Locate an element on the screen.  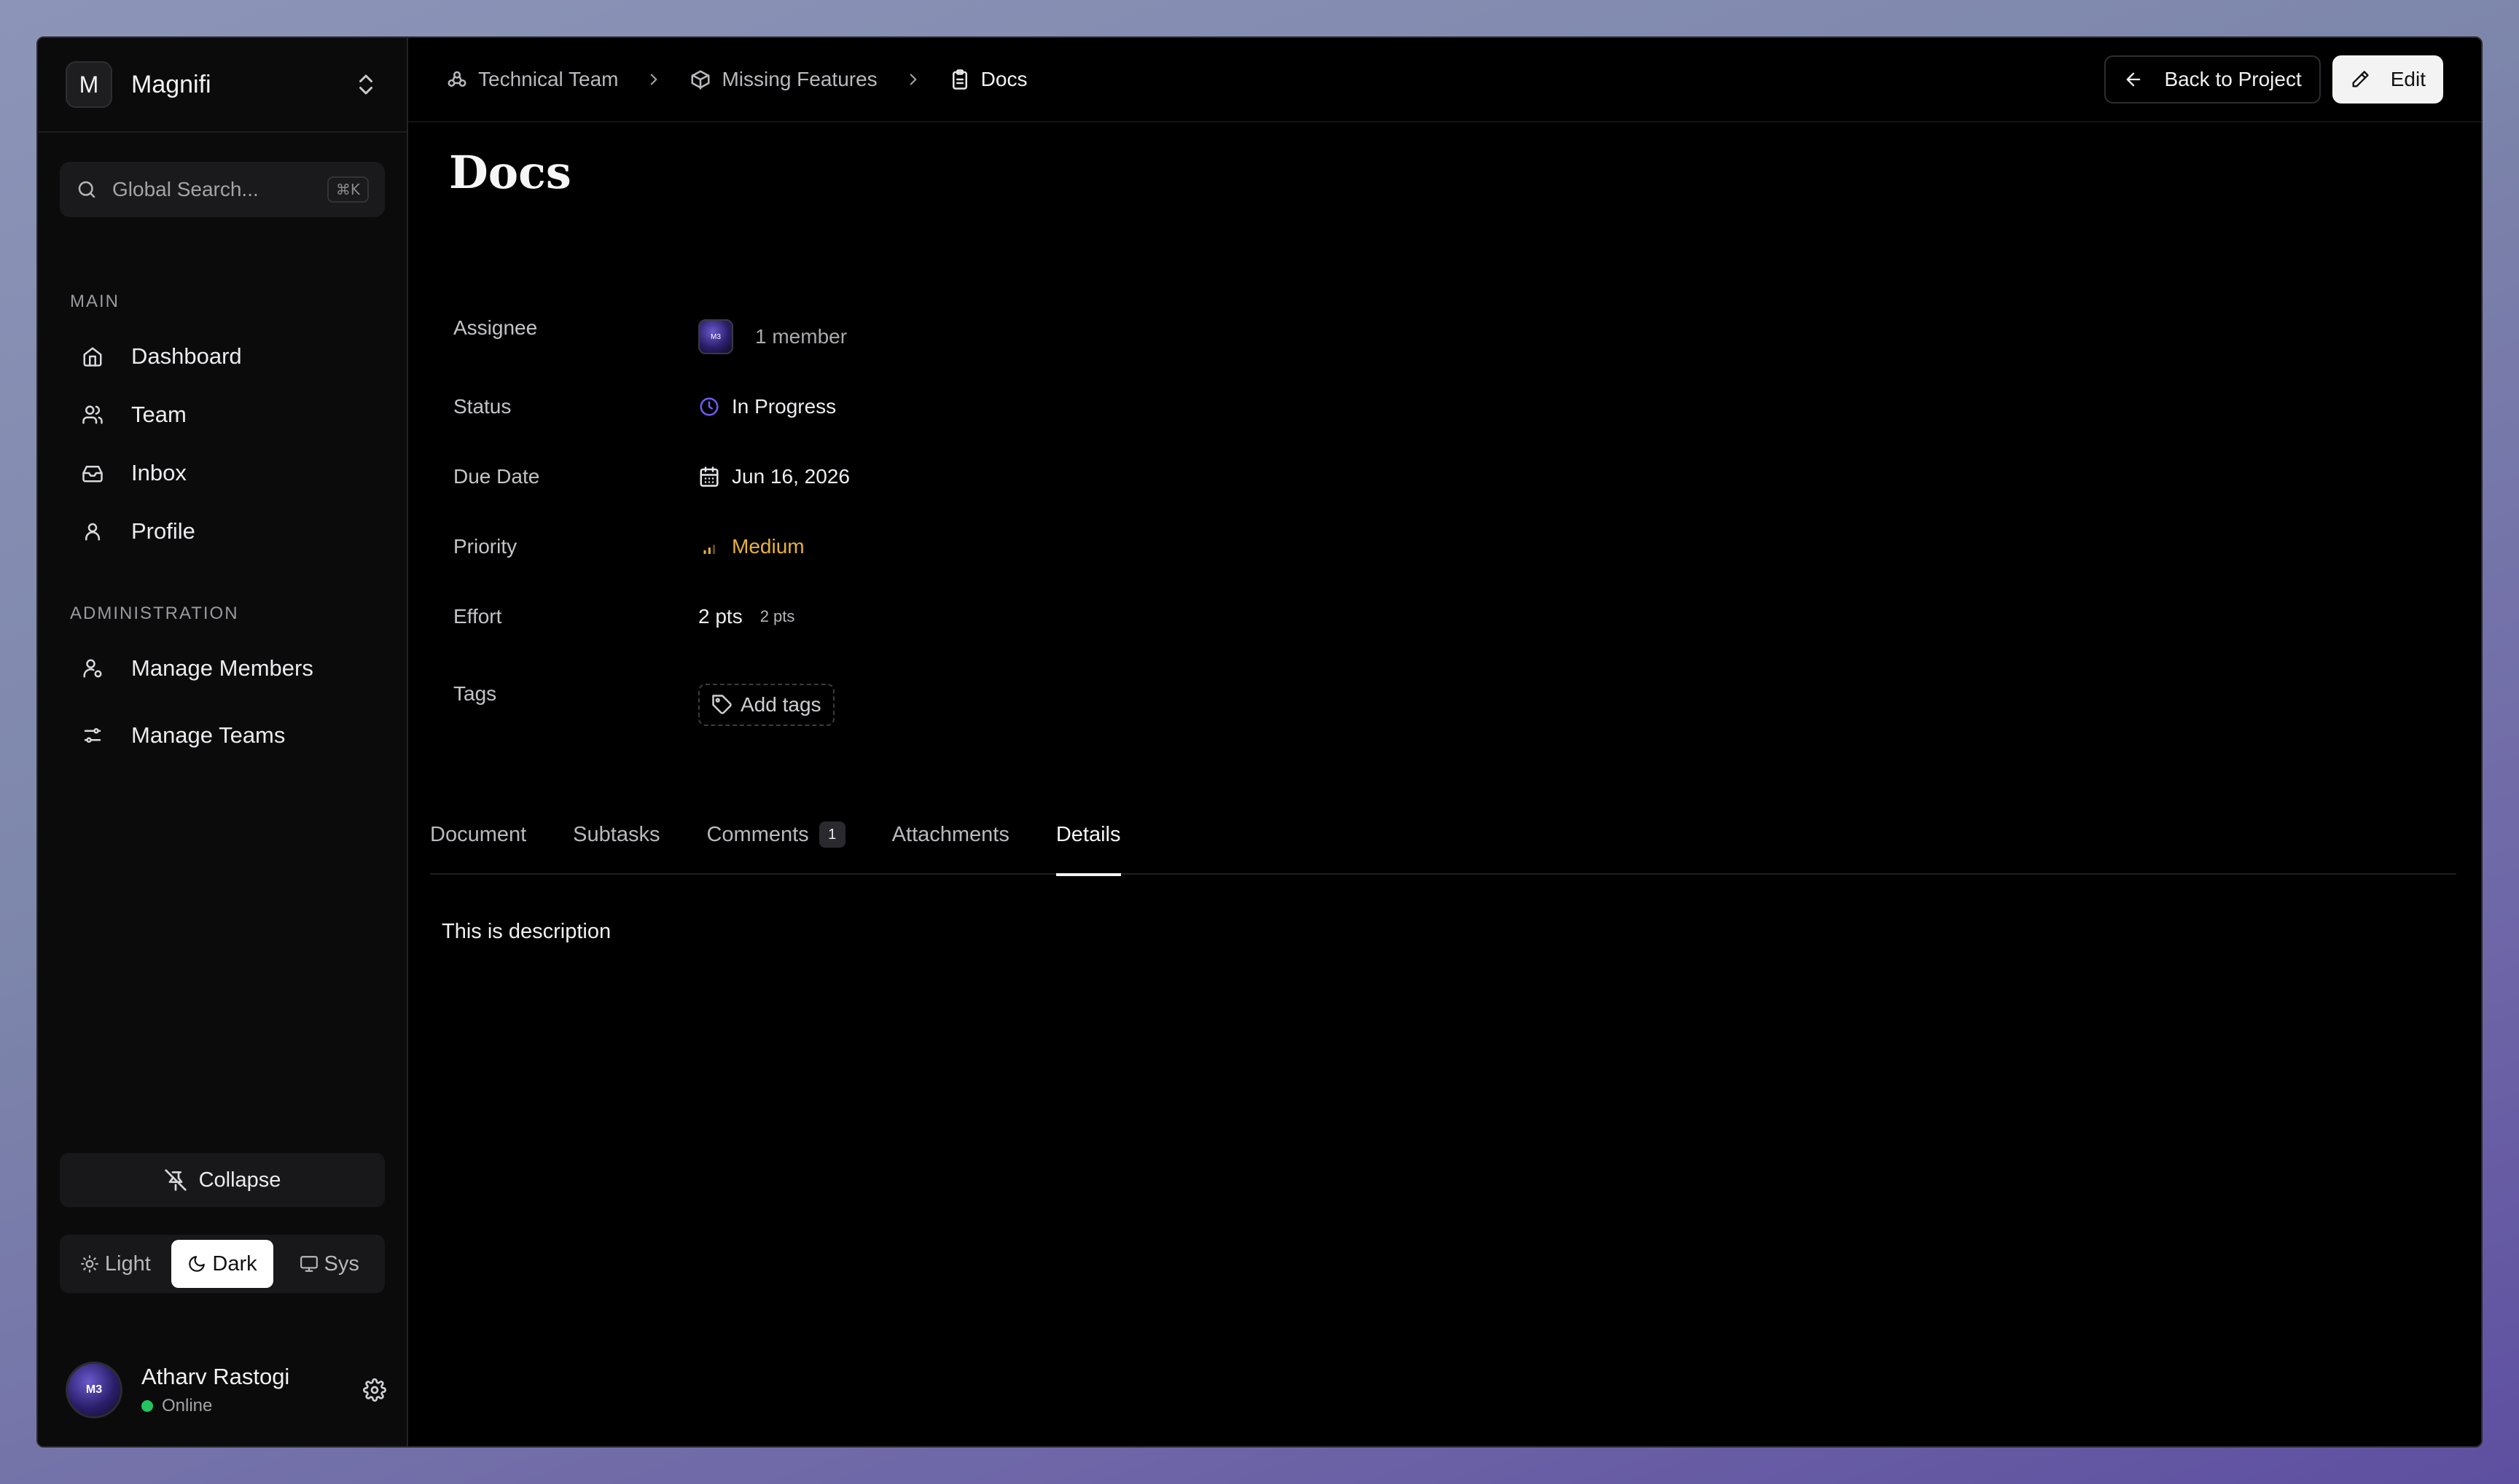
sidebar-item-dashboard: Dashboard is located at coordinates (162, 356).